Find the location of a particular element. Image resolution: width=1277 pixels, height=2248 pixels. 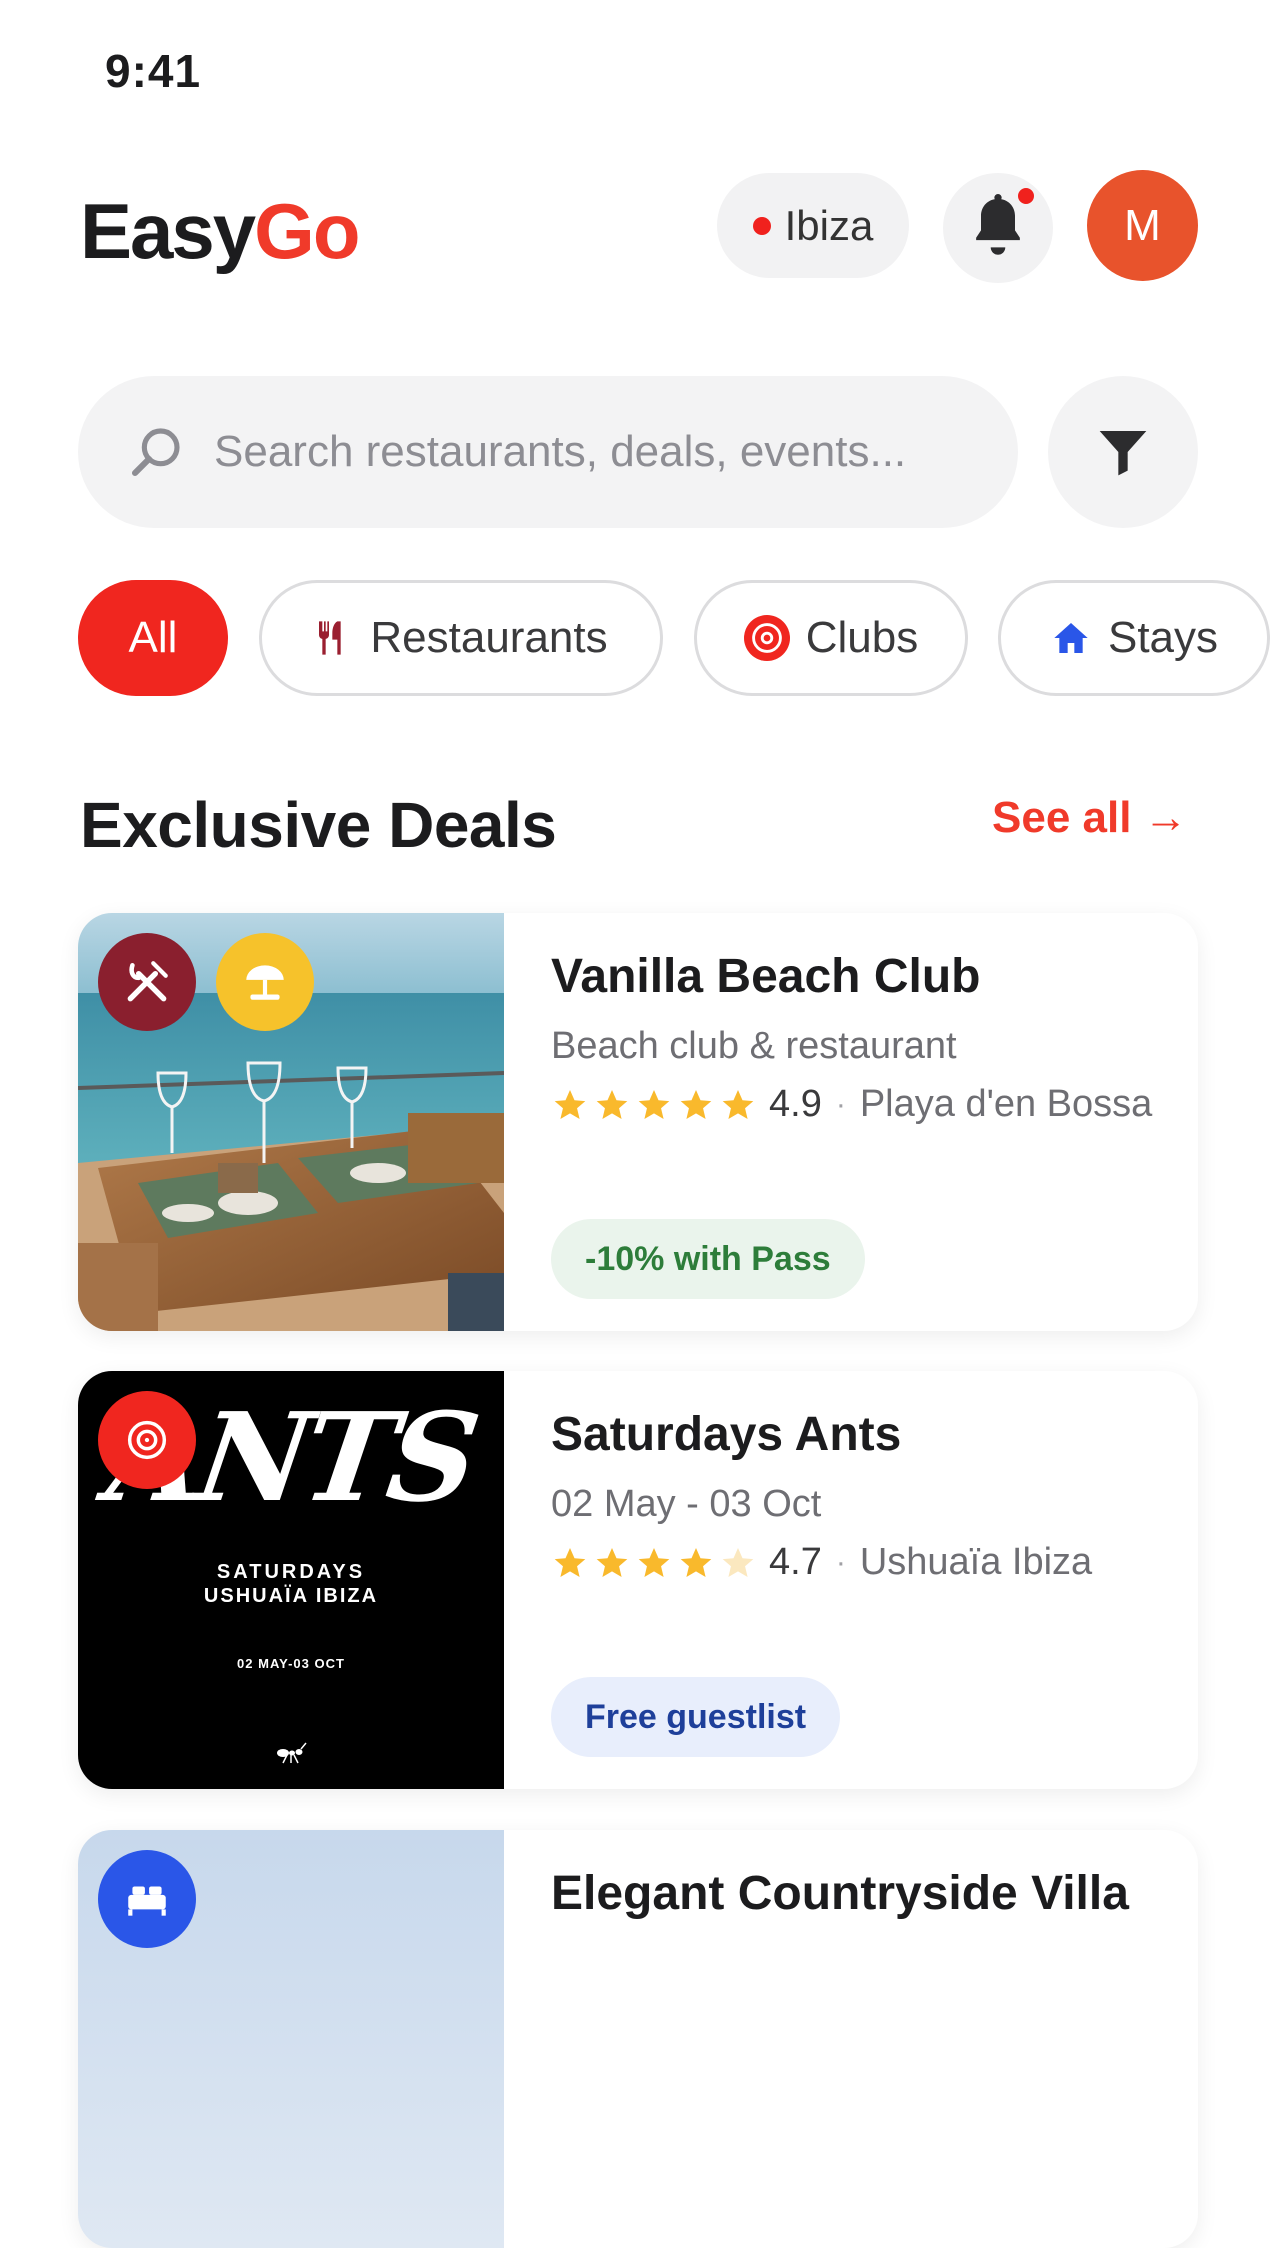

deal-rating-row: 4.7 · Ushuaïa Ibiza is located at coordinates (821, 1562).